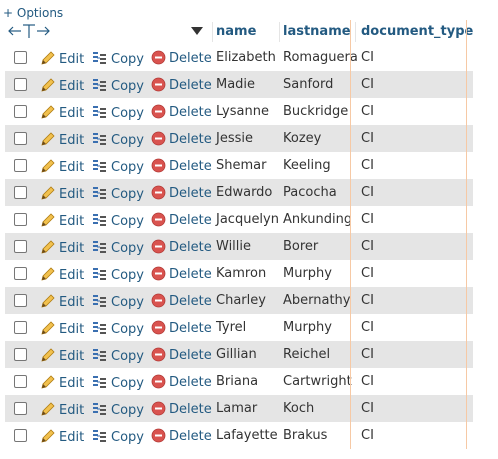 The height and width of the screenshot is (459, 498). What do you see at coordinates (236, 31) in the screenshot?
I see `column-header-name: name` at bounding box center [236, 31].